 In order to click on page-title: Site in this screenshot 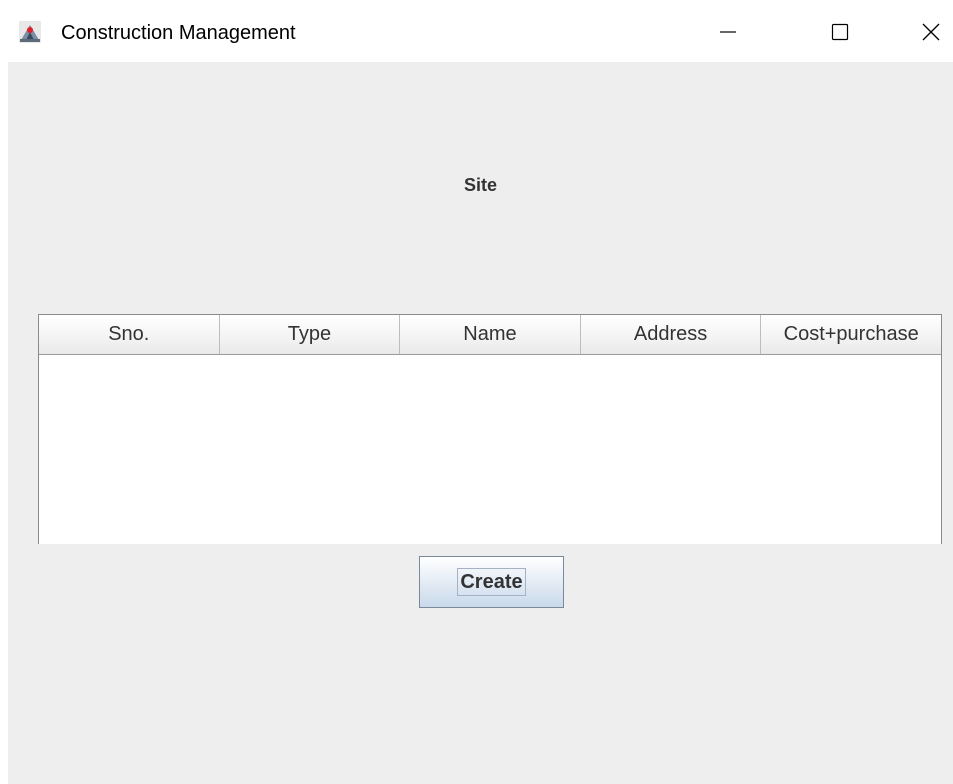, I will do `click(480, 185)`.